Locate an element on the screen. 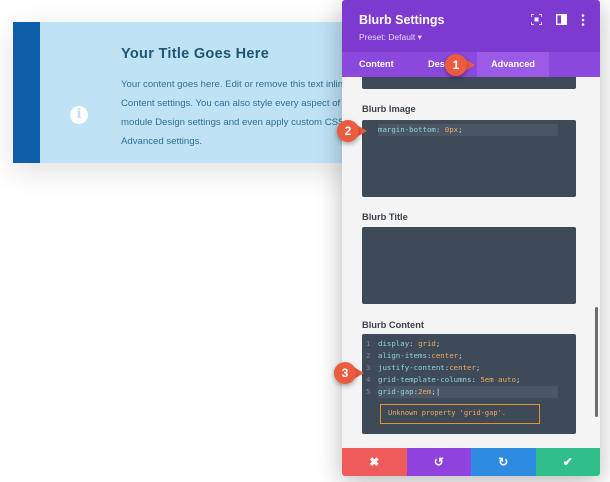 The image size is (610, 482). checkmark-icon: ✔ is located at coordinates (567, 462).